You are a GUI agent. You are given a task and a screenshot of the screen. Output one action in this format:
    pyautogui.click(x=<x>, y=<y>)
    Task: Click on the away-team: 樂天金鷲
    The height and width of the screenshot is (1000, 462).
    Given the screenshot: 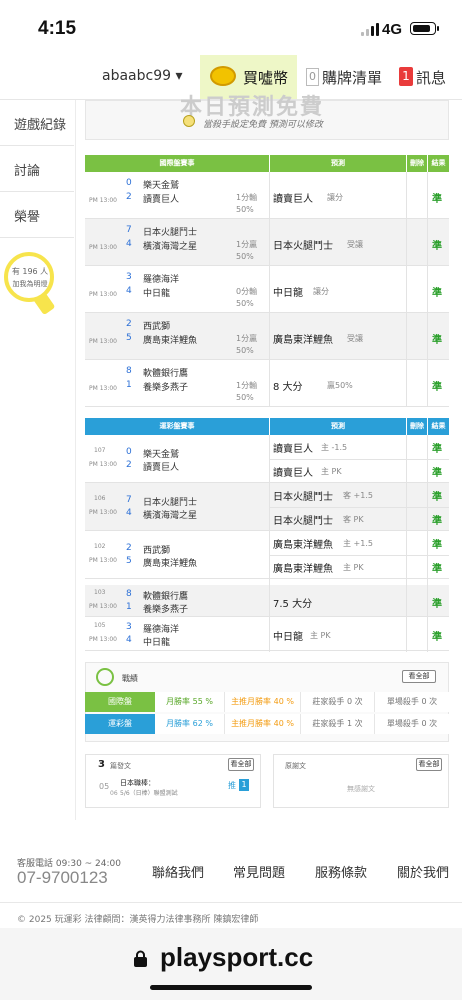 What is the action you would take?
    pyautogui.click(x=161, y=186)
    